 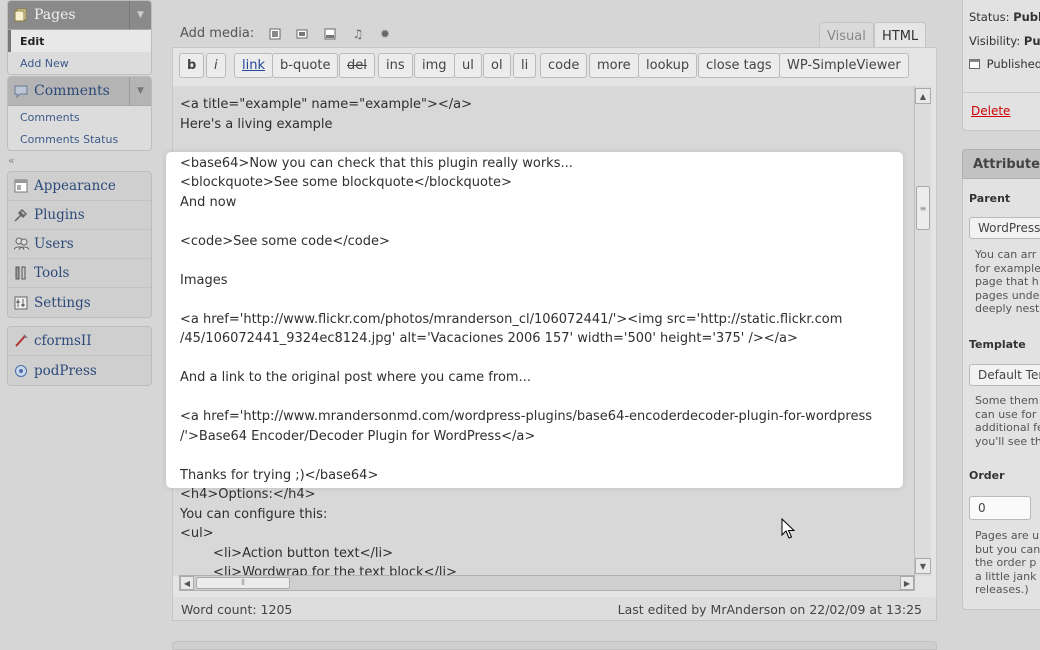 I want to click on submenu-edit: Edit, so click(x=79, y=41).